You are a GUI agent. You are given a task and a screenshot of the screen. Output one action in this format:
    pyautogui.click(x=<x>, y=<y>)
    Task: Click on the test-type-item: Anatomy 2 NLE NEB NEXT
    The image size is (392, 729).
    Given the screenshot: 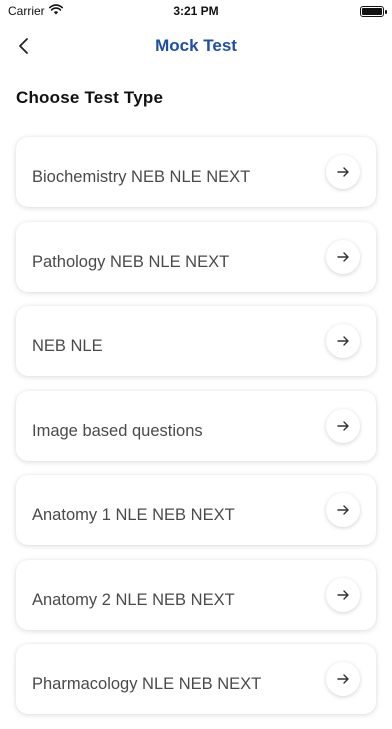 What is the action you would take?
    pyautogui.click(x=196, y=594)
    